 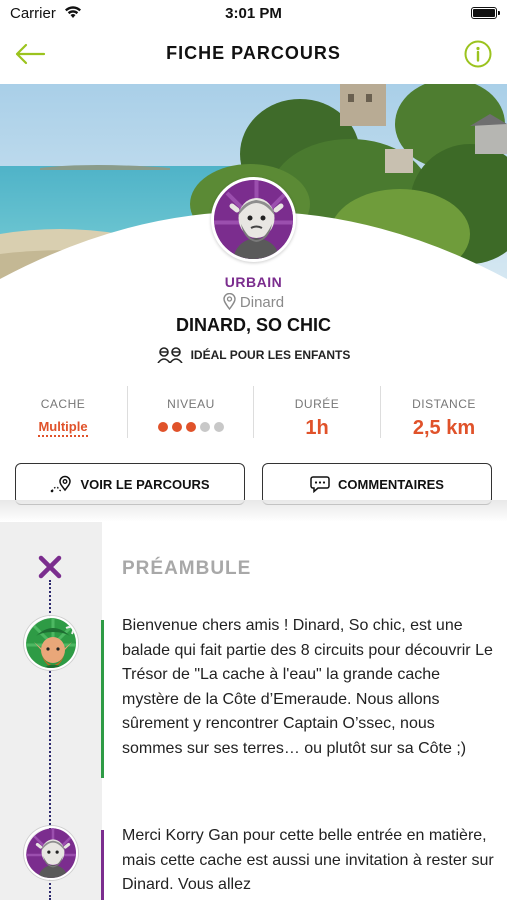 I want to click on view-route-button: VOIR LE PARCOURS, so click(x=130, y=484).